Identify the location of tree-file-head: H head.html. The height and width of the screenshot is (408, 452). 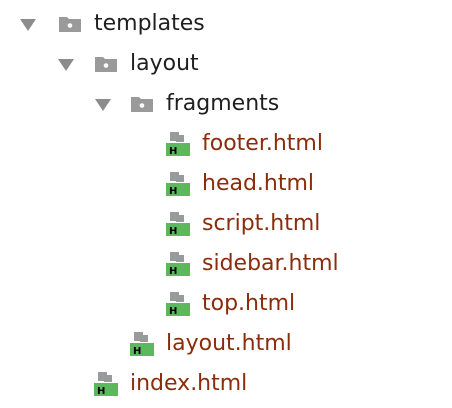
(226, 185).